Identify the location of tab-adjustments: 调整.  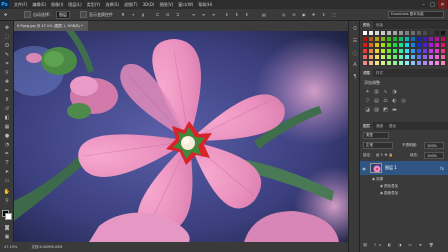
(366, 73).